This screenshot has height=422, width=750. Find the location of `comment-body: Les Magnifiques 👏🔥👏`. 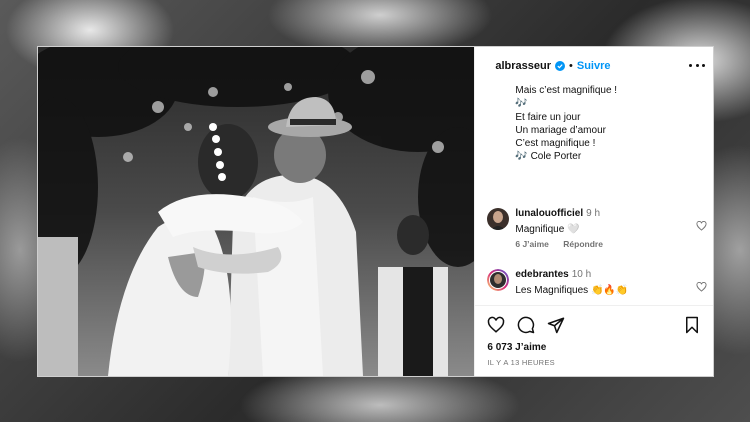

comment-body: Les Magnifiques 👏🔥👏 is located at coordinates (572, 290).